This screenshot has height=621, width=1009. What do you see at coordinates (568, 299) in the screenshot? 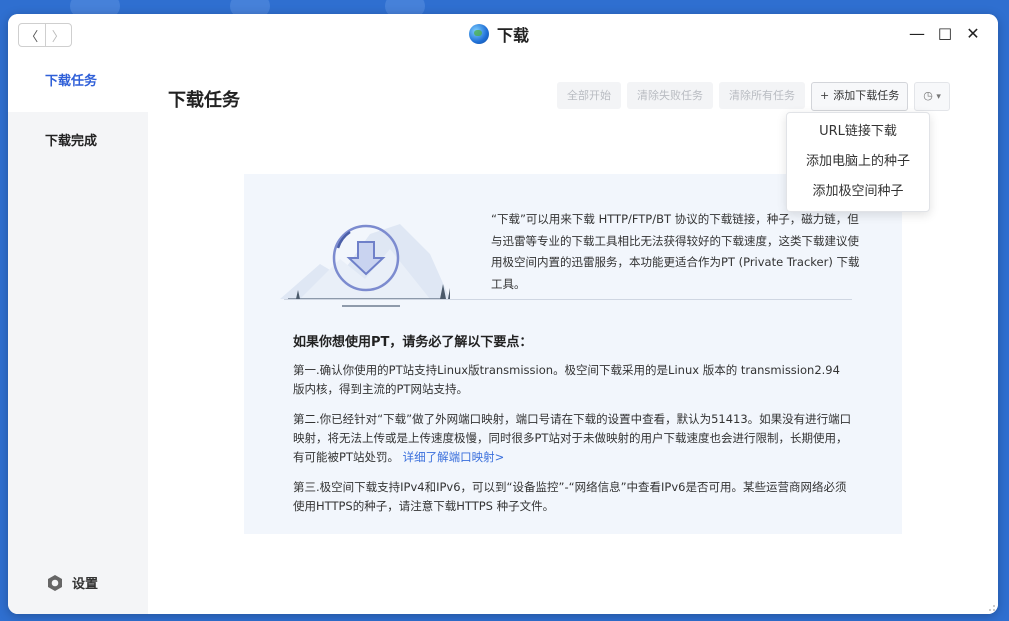
I see `divider` at bounding box center [568, 299].